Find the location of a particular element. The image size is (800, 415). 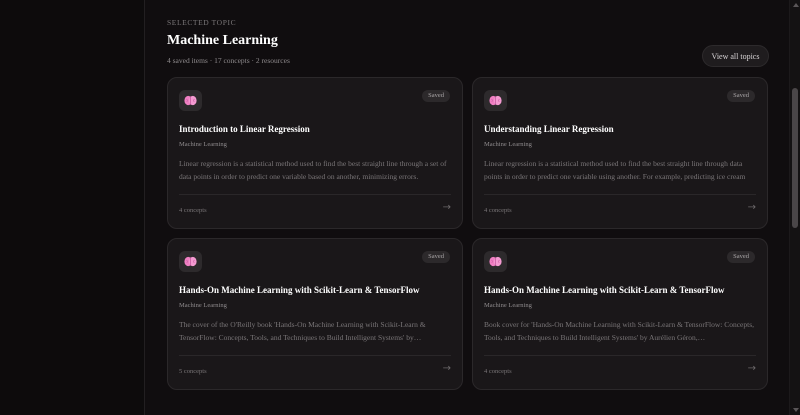

vertical-scrollbar is located at coordinates (794, 207).